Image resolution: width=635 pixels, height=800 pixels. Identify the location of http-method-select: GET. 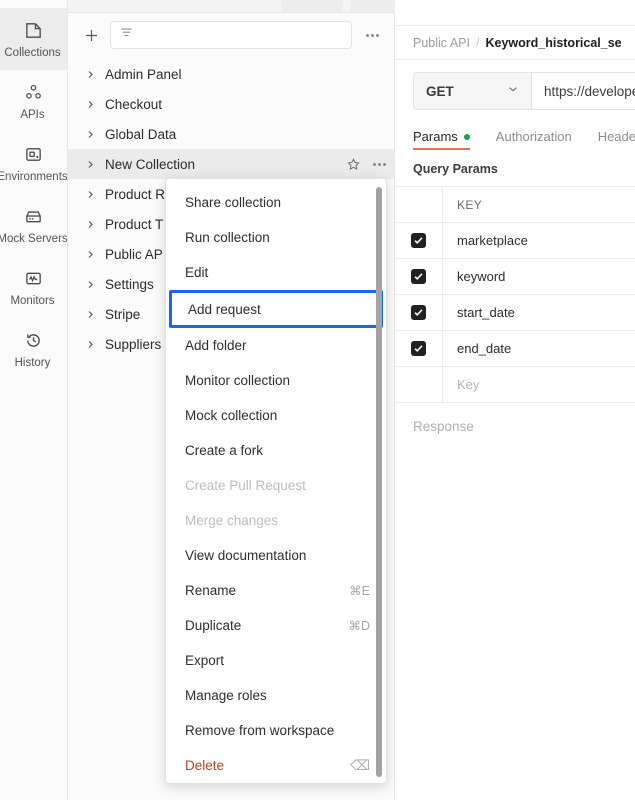
(473, 91).